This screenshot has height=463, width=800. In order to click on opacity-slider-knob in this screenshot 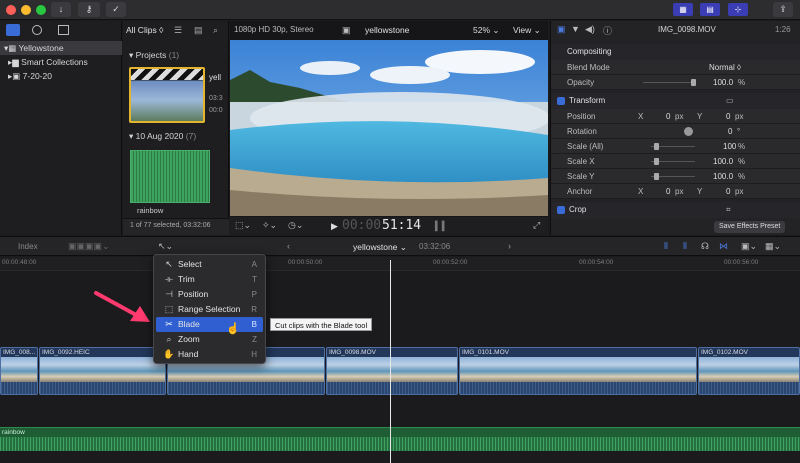, I will do `click(693, 82)`.